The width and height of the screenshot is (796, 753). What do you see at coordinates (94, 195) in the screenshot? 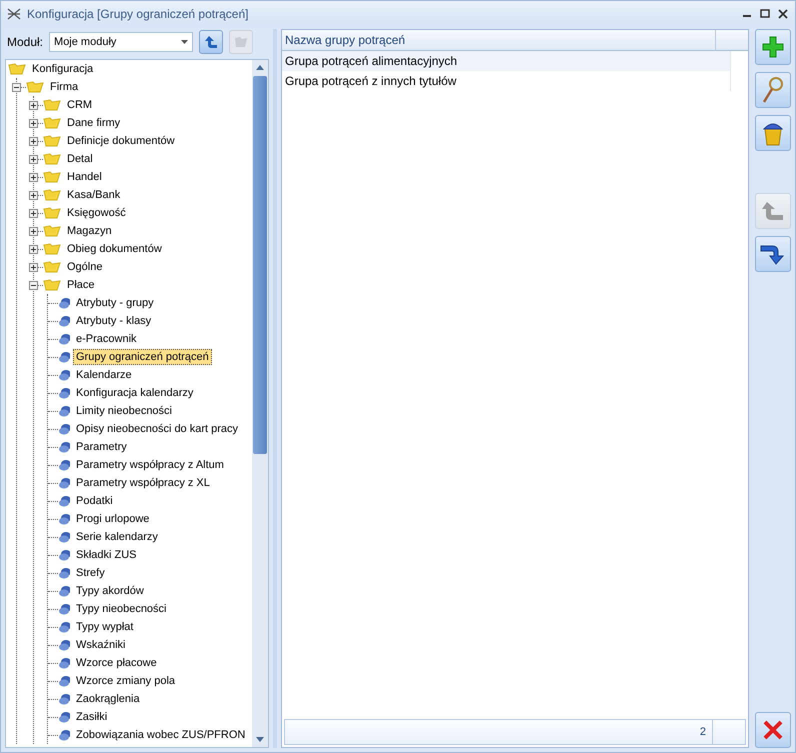
I see `tree-item: Kasa/Bank` at bounding box center [94, 195].